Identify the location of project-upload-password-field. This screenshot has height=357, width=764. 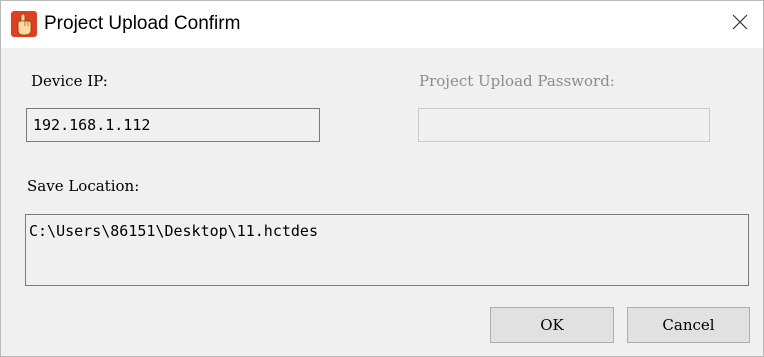
(564, 125).